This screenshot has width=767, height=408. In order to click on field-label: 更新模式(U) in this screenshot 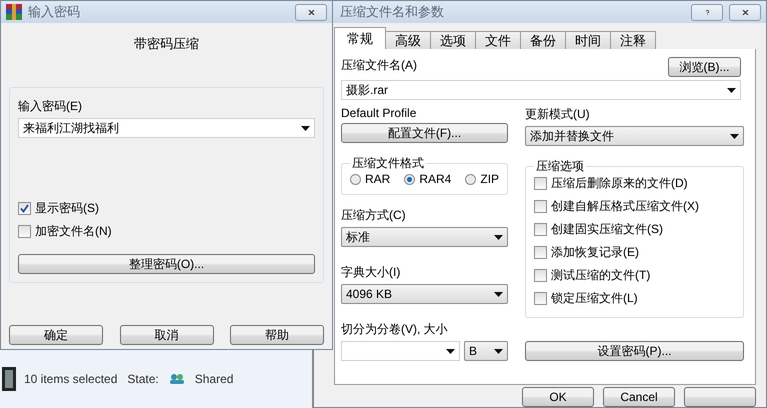, I will do `click(558, 114)`.